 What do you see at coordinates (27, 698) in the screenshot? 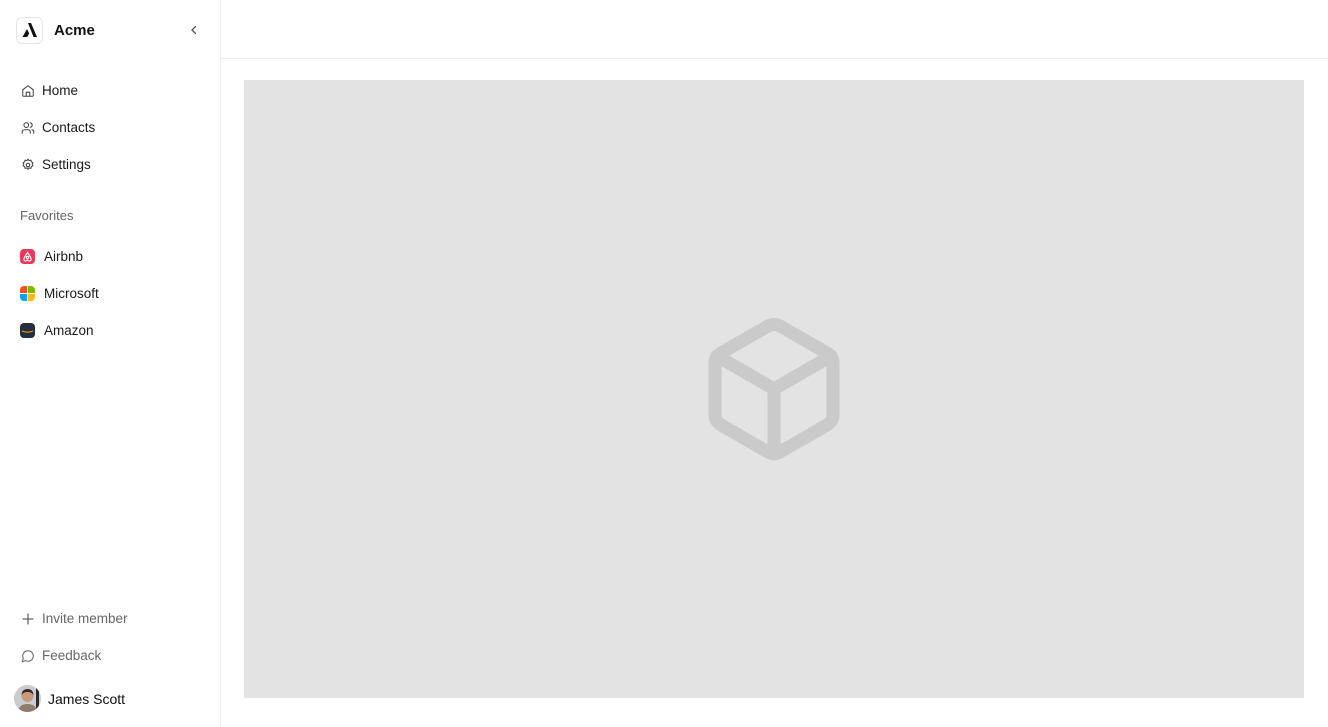
I see `avatar` at bounding box center [27, 698].